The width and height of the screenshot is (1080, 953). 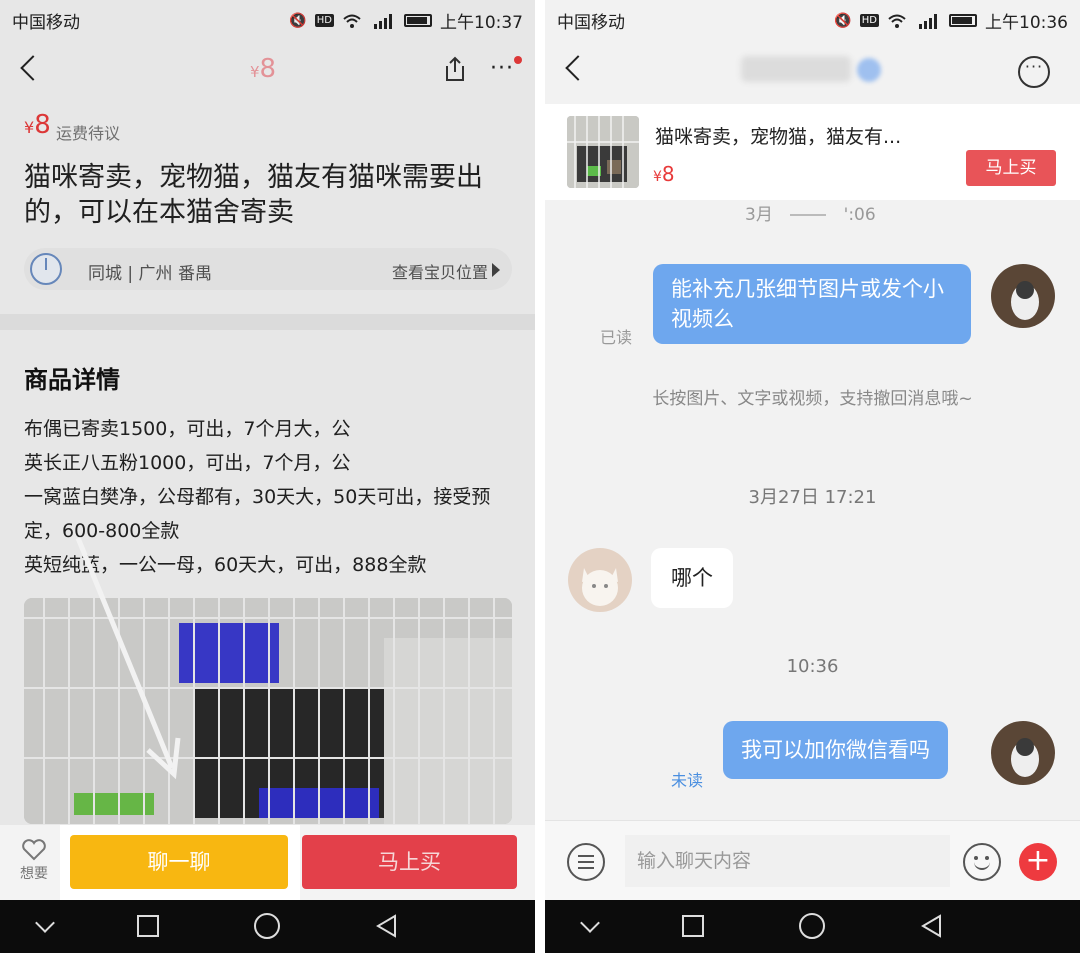 I want to click on my-message-bubble: 能补充几张细节图片或发个小视频么, so click(x=812, y=304).